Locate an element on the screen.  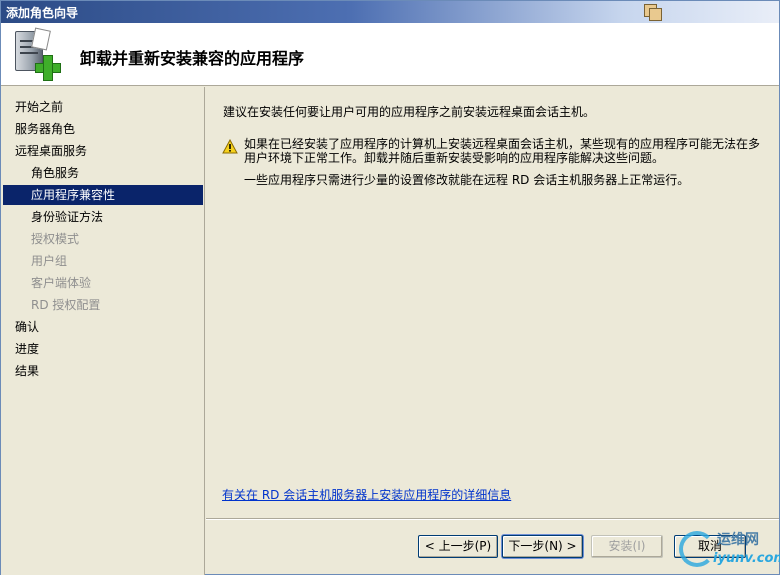
install-button: 安装(I) is located at coordinates (627, 546).